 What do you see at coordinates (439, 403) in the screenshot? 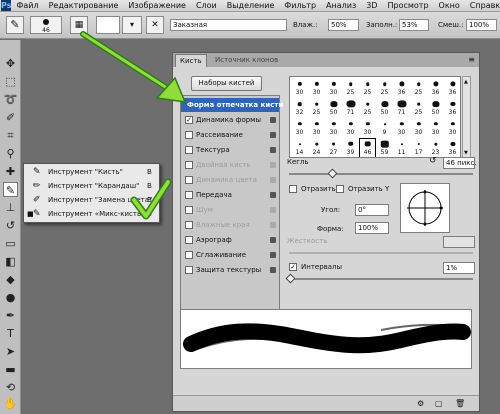
I see `create-brush-icon: ▢` at bounding box center [439, 403].